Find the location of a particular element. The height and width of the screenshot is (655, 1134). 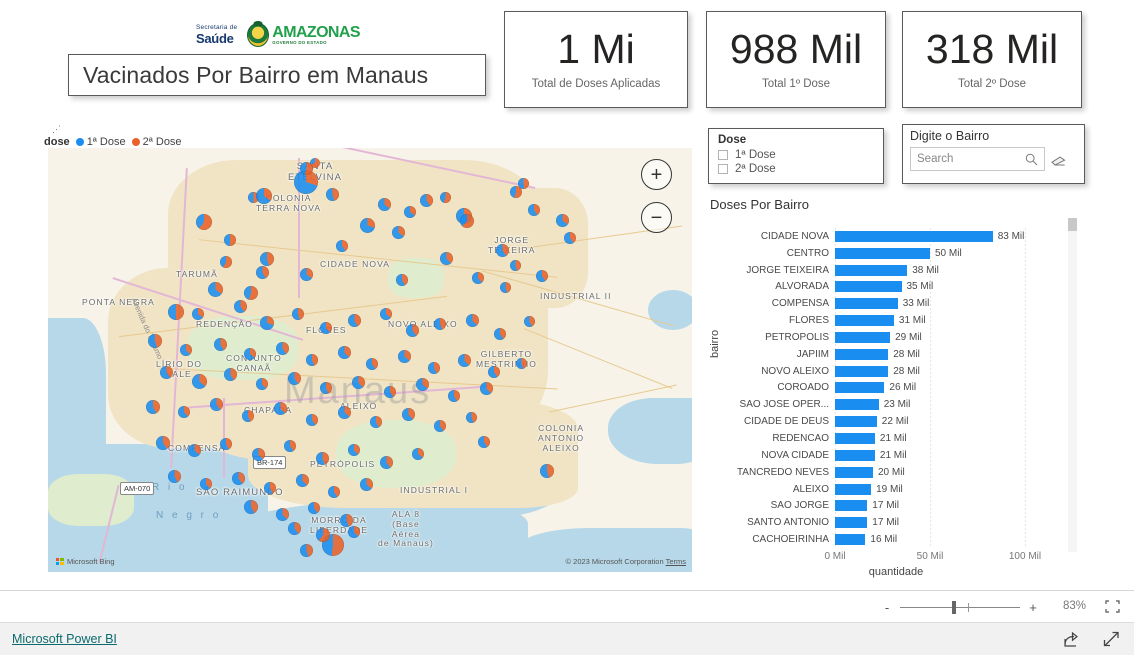

bar-row: FLORES 31 Mil is located at coordinates (898, 320).